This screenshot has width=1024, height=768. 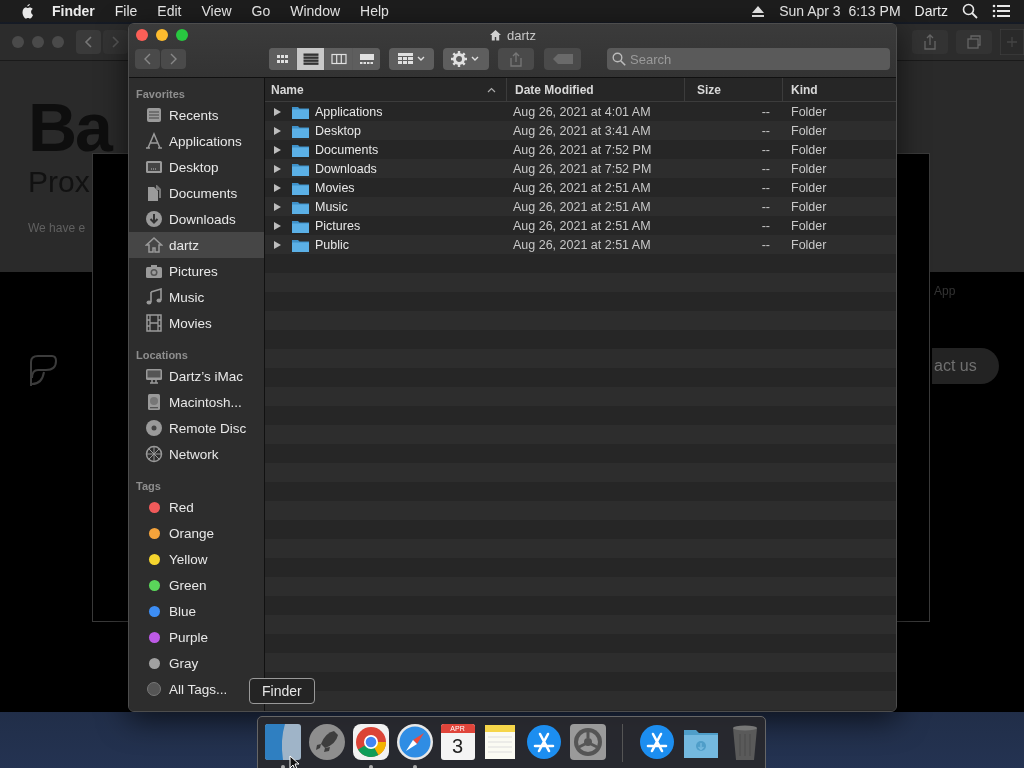 What do you see at coordinates (126, 11) in the screenshot?
I see `menu-item: File` at bounding box center [126, 11].